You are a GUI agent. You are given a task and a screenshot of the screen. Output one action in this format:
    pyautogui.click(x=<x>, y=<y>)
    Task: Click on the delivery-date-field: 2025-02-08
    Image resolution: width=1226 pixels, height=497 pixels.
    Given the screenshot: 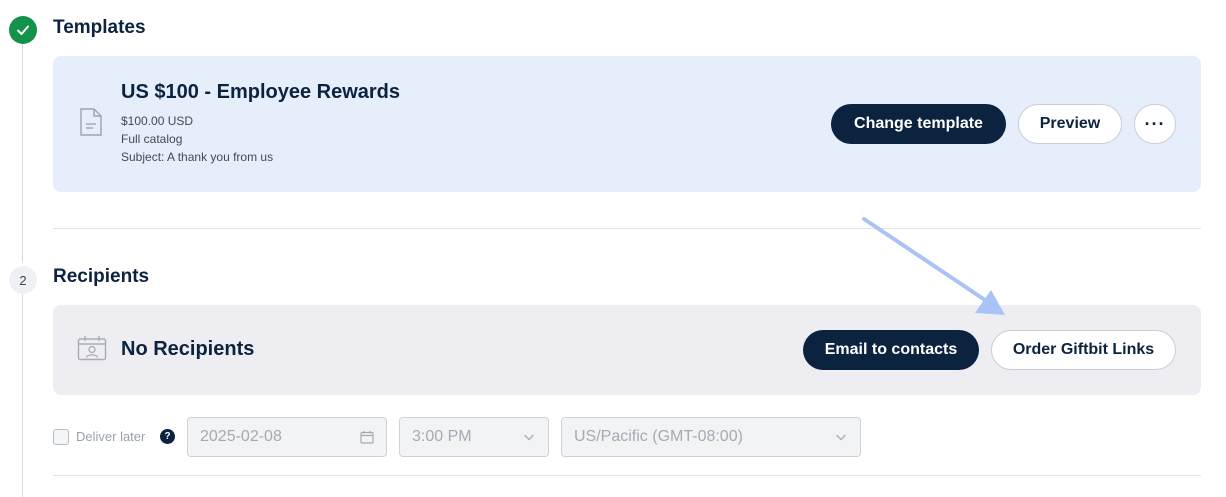 What is the action you would take?
    pyautogui.click(x=287, y=437)
    